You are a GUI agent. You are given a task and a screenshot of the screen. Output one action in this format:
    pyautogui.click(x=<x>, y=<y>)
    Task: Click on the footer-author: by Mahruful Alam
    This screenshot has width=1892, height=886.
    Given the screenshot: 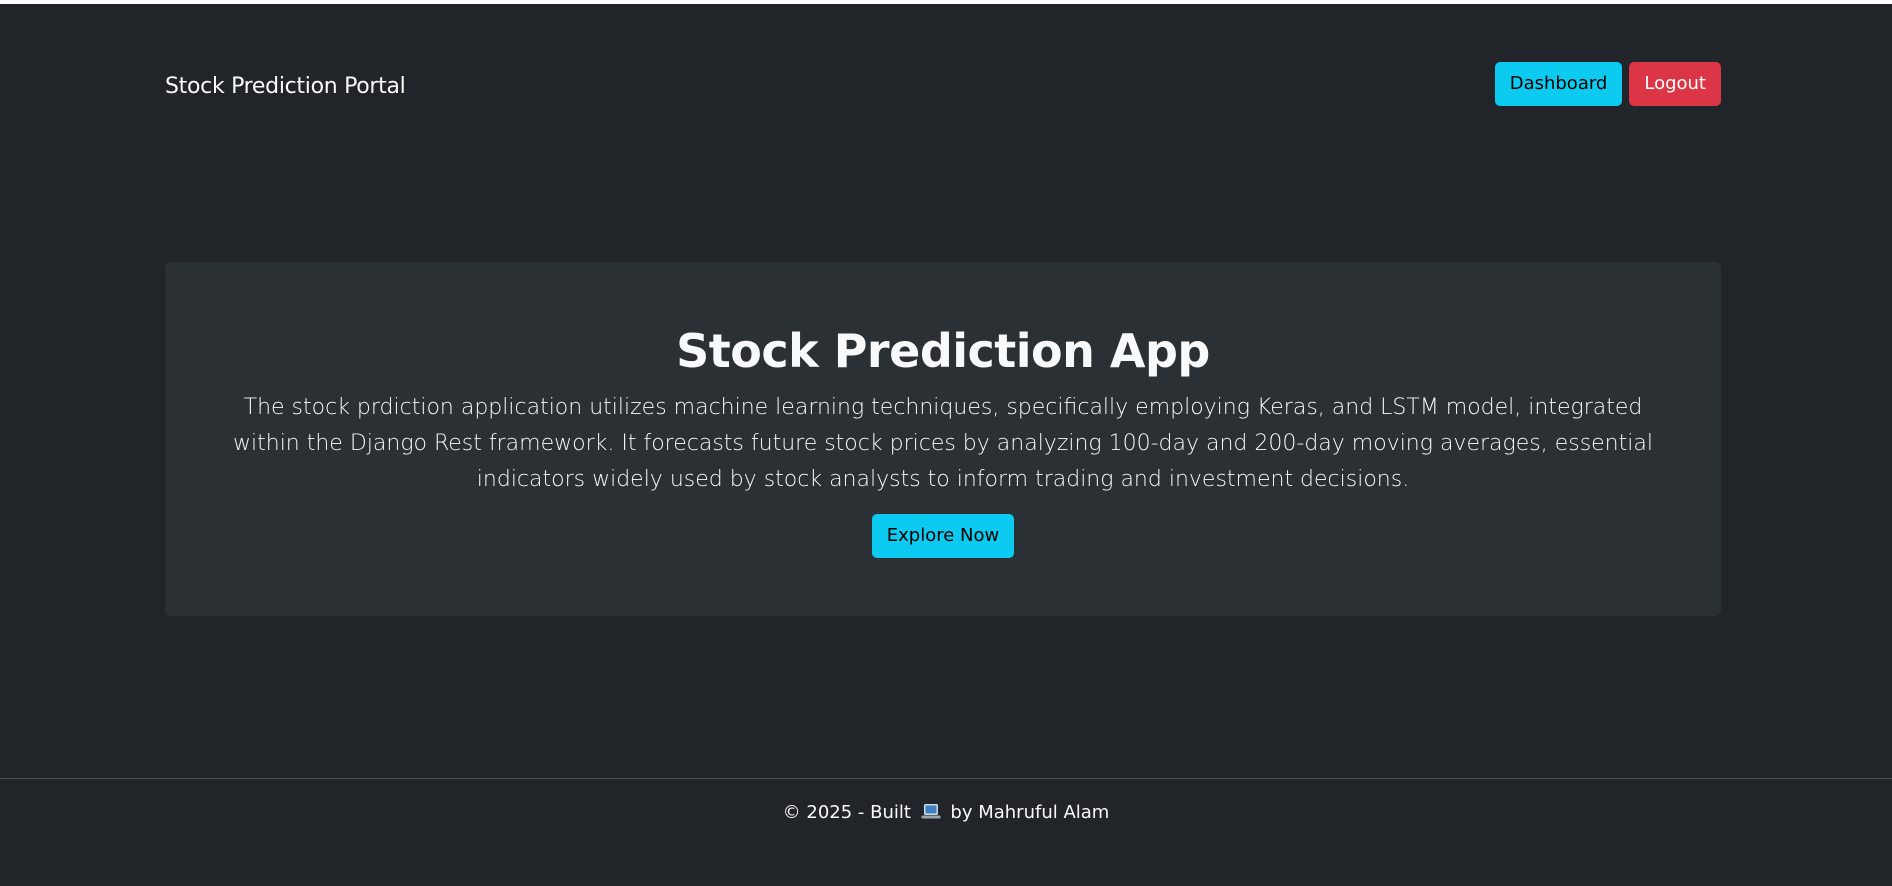 What is the action you would take?
    pyautogui.click(x=1030, y=812)
    